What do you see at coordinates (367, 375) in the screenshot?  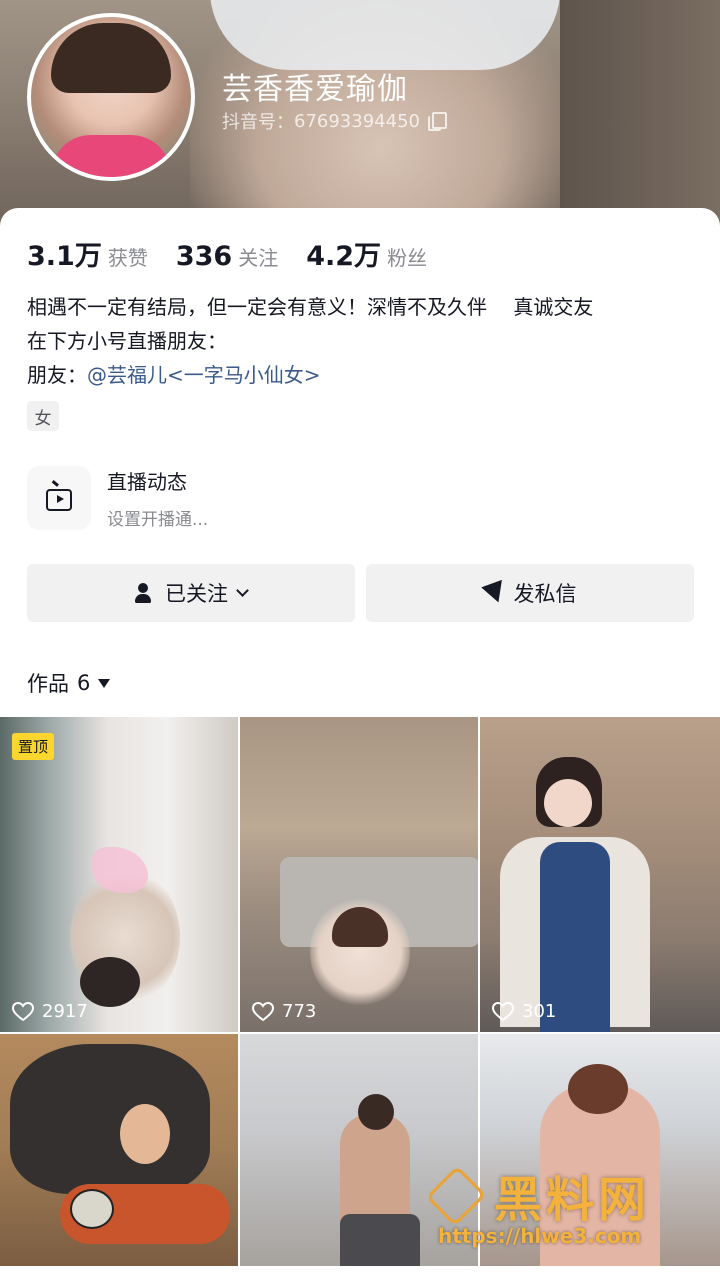 I see `bio-line-3: 朋友：@芸福儿<一字马小仙女>` at bounding box center [367, 375].